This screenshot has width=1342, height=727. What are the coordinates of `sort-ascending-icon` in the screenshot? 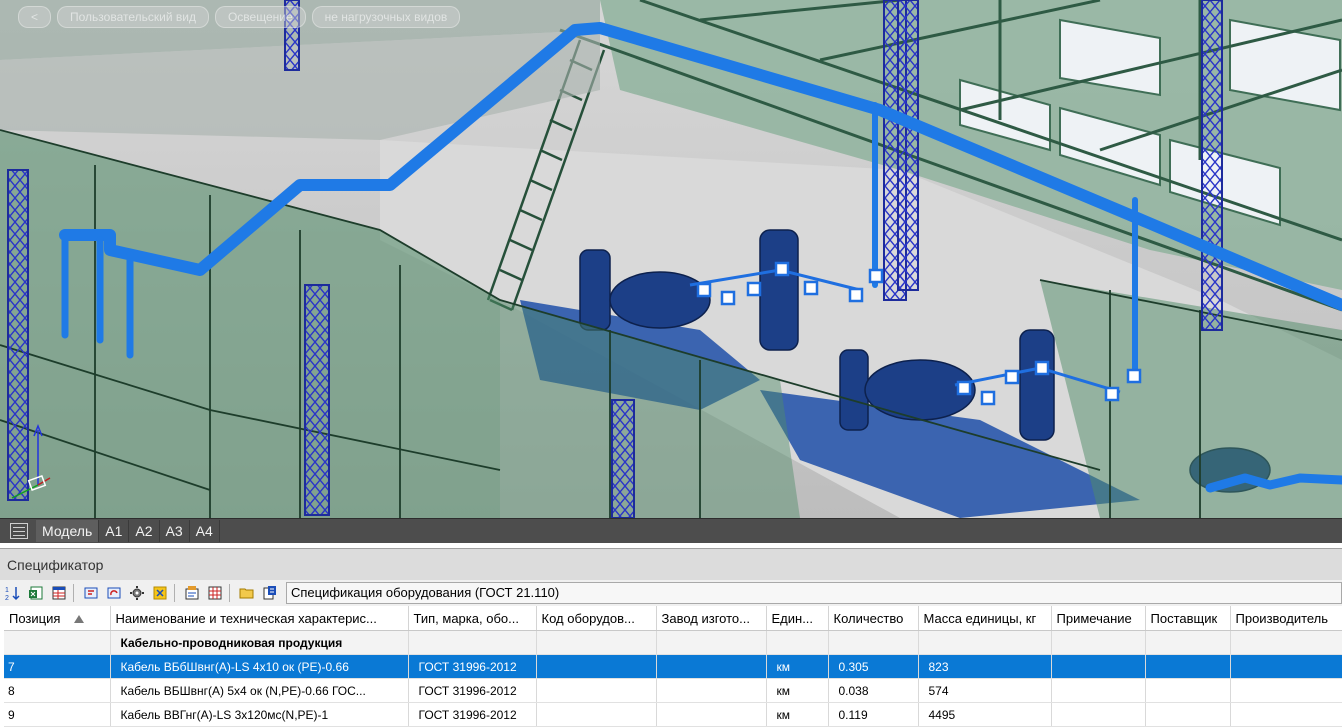 It's located at (79, 619).